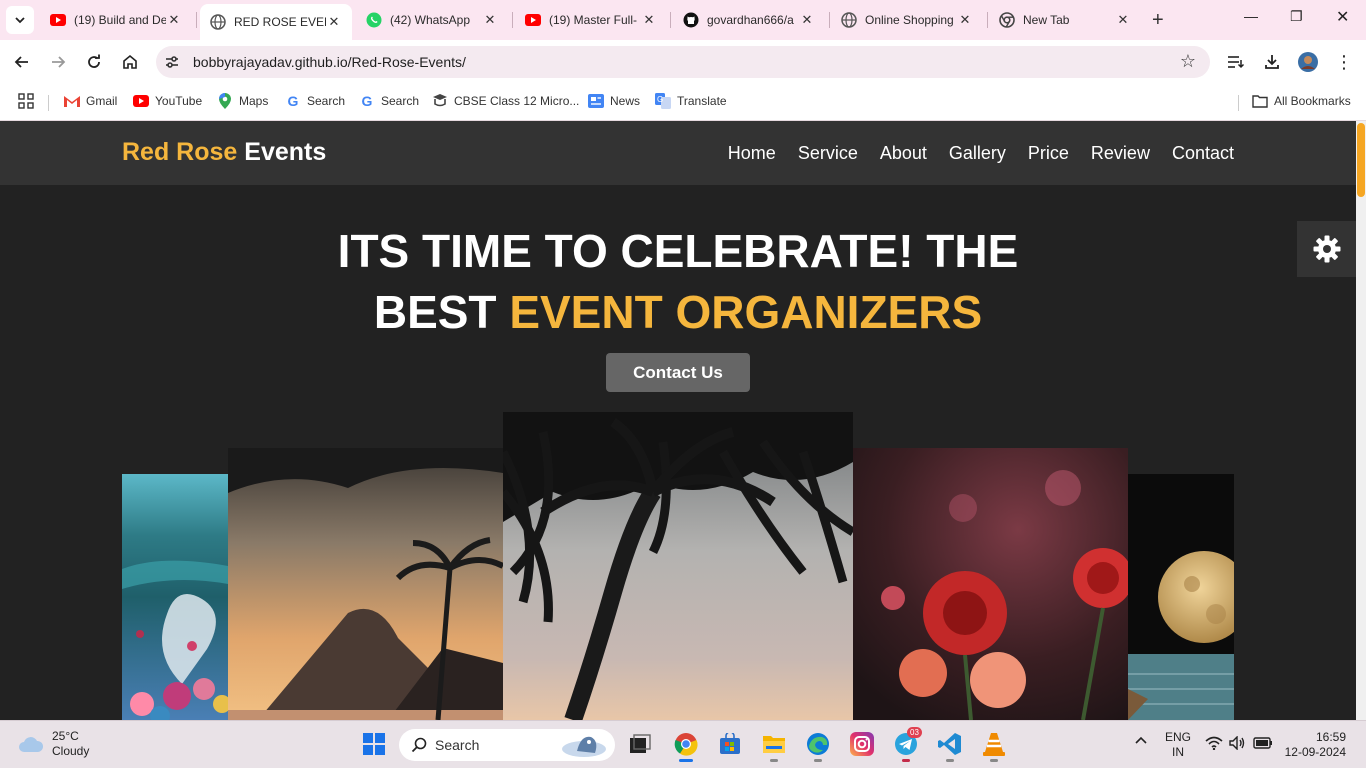  What do you see at coordinates (432, 20) in the screenshot?
I see `tab-whatsapp: (42) WhatsApp ✕` at bounding box center [432, 20].